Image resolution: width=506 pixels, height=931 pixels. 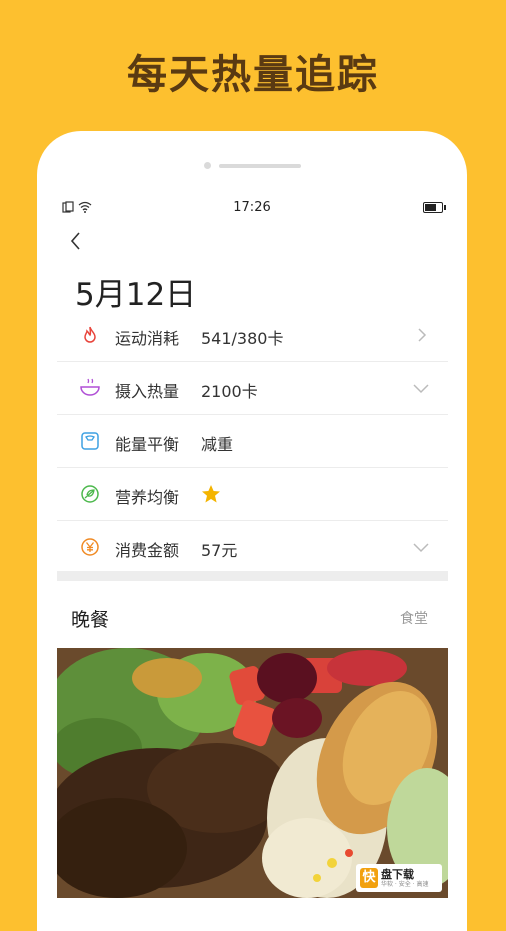 What do you see at coordinates (90, 441) in the screenshot?
I see `scale-icon` at bounding box center [90, 441].